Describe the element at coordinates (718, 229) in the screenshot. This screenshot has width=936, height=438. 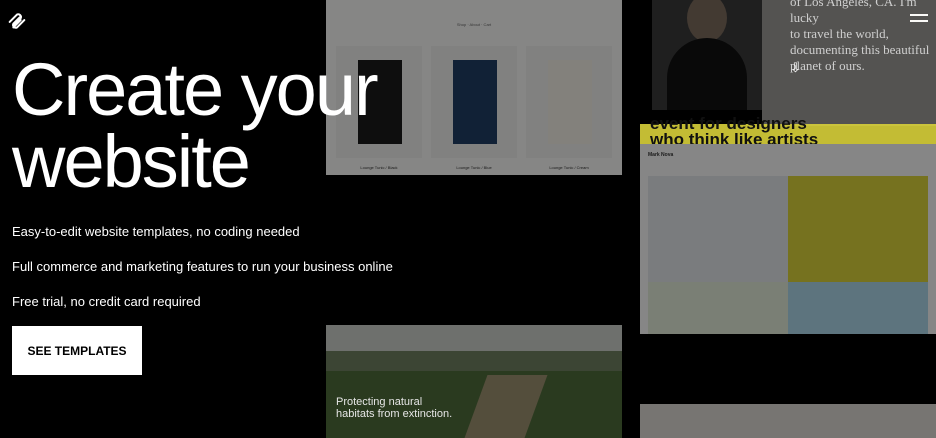
I see `studio-tile-book` at that location.